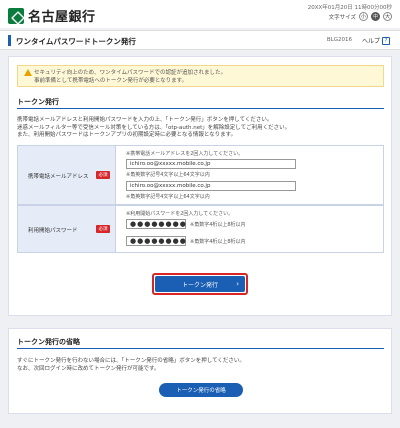 The height and width of the screenshot is (428, 400). I want to click on email-row-label: 携帯電話メールアドレス 必須, so click(67, 175).